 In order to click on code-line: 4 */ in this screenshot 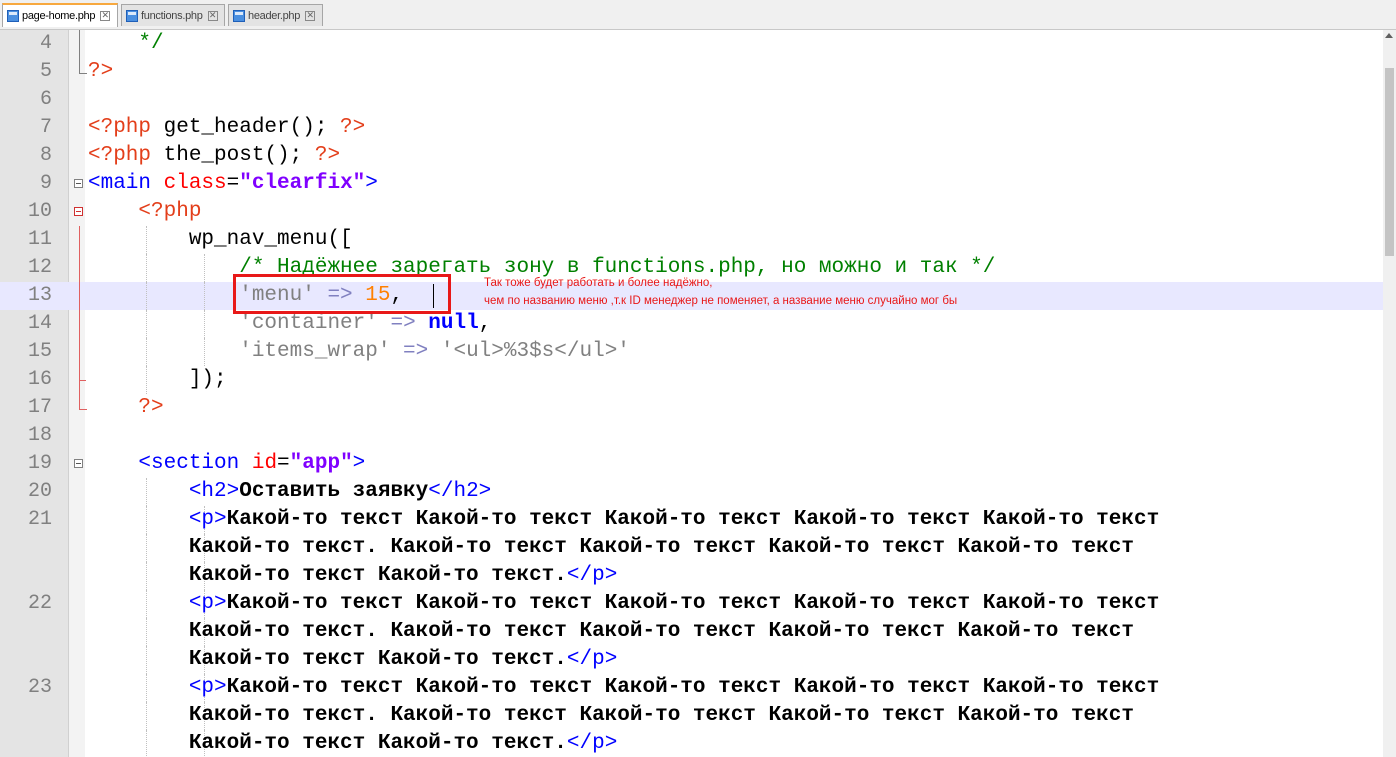, I will do `click(691, 44)`.